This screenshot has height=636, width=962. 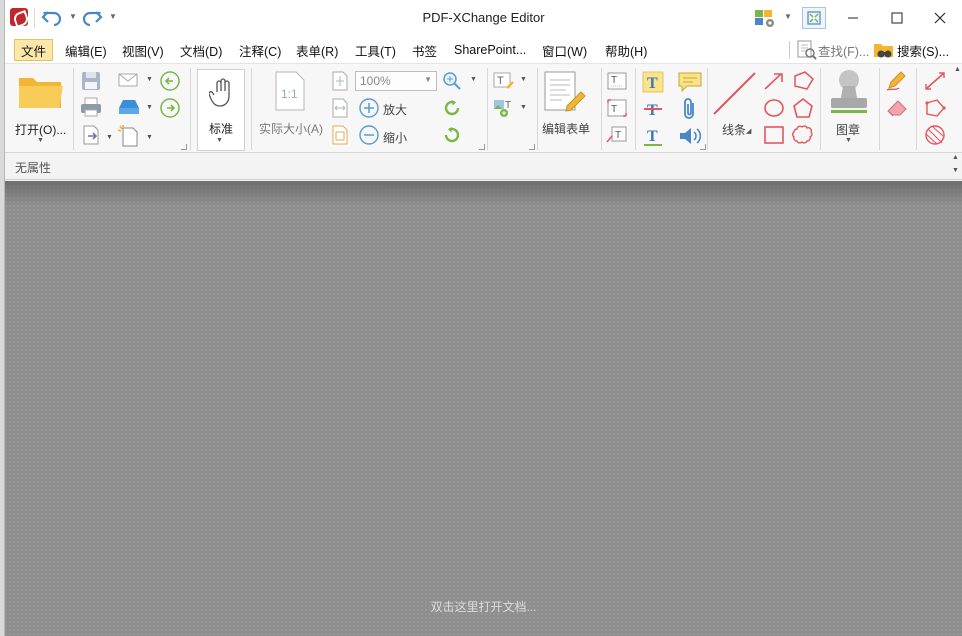 I want to click on search-folder-icon, so click(x=885, y=51).